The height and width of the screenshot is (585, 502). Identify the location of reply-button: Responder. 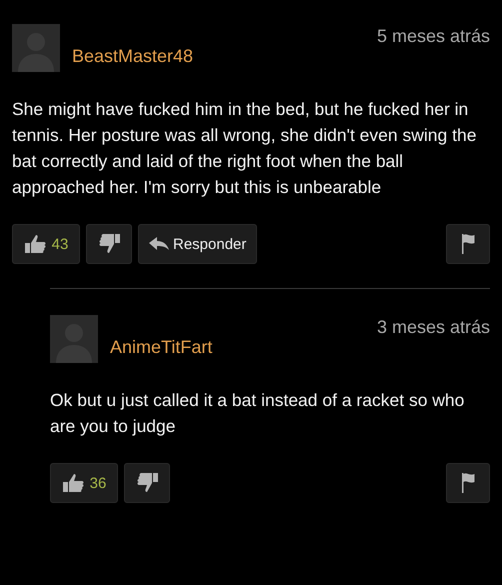
(198, 244).